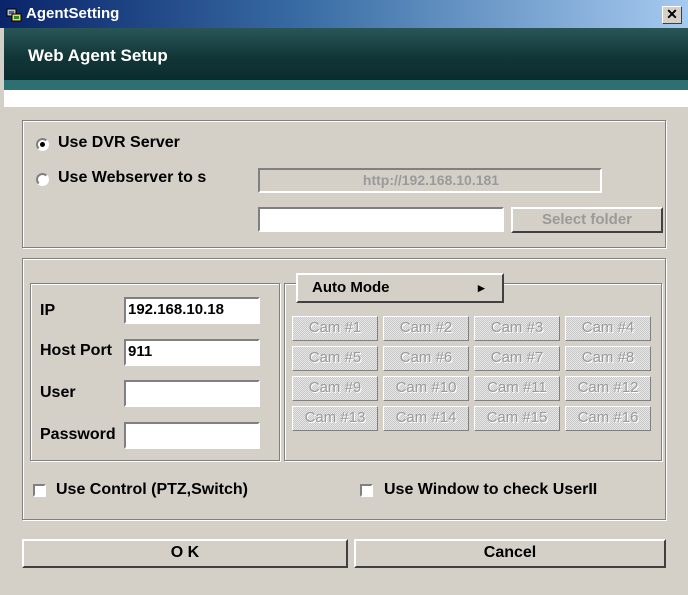  I want to click on app-icon, so click(14, 15).